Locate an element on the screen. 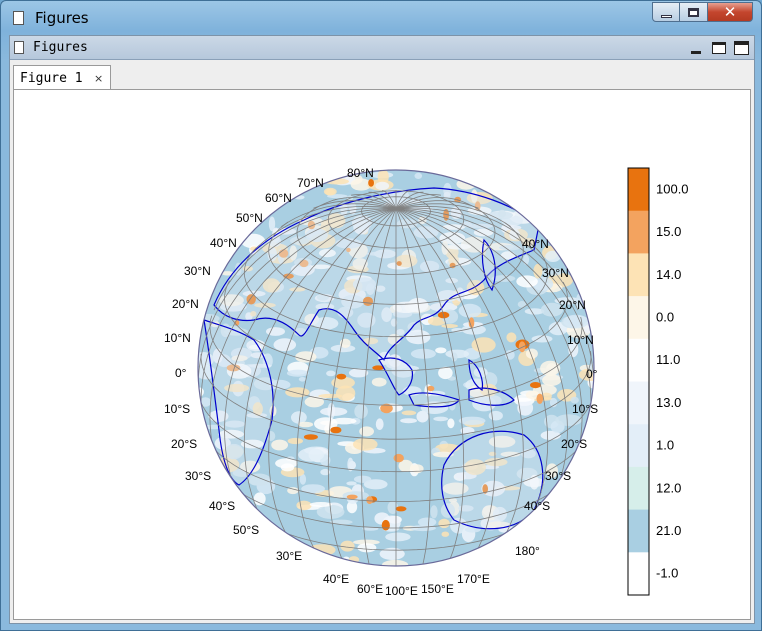 The image size is (762, 631). latitude-label: 70°N is located at coordinates (310, 183).